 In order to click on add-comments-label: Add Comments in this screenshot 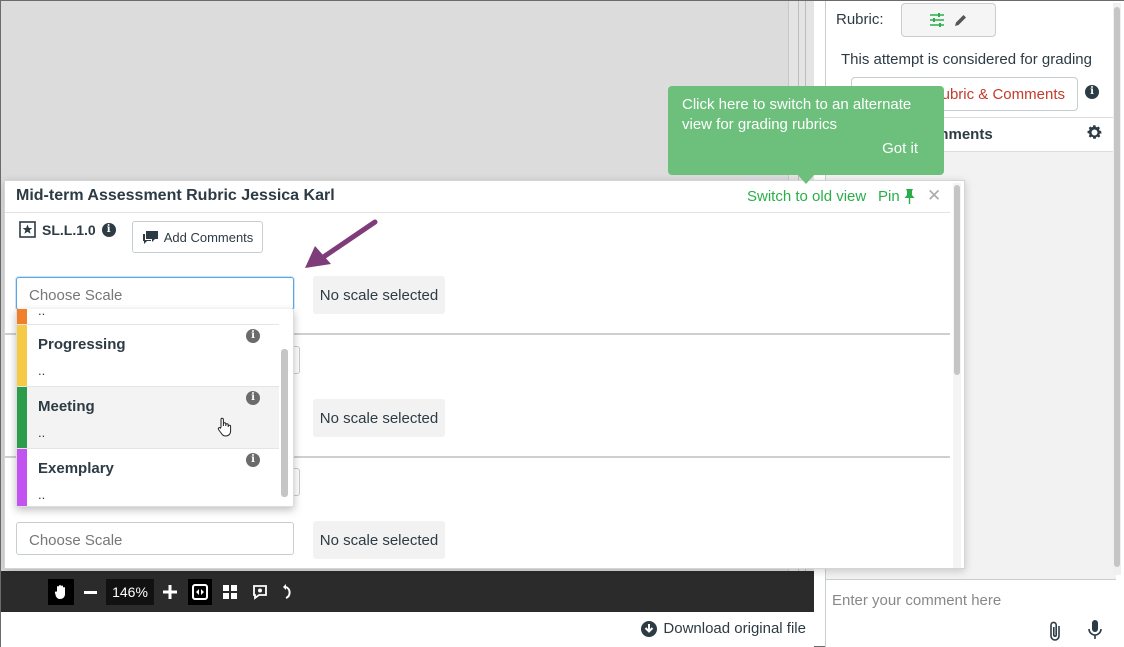, I will do `click(208, 237)`.